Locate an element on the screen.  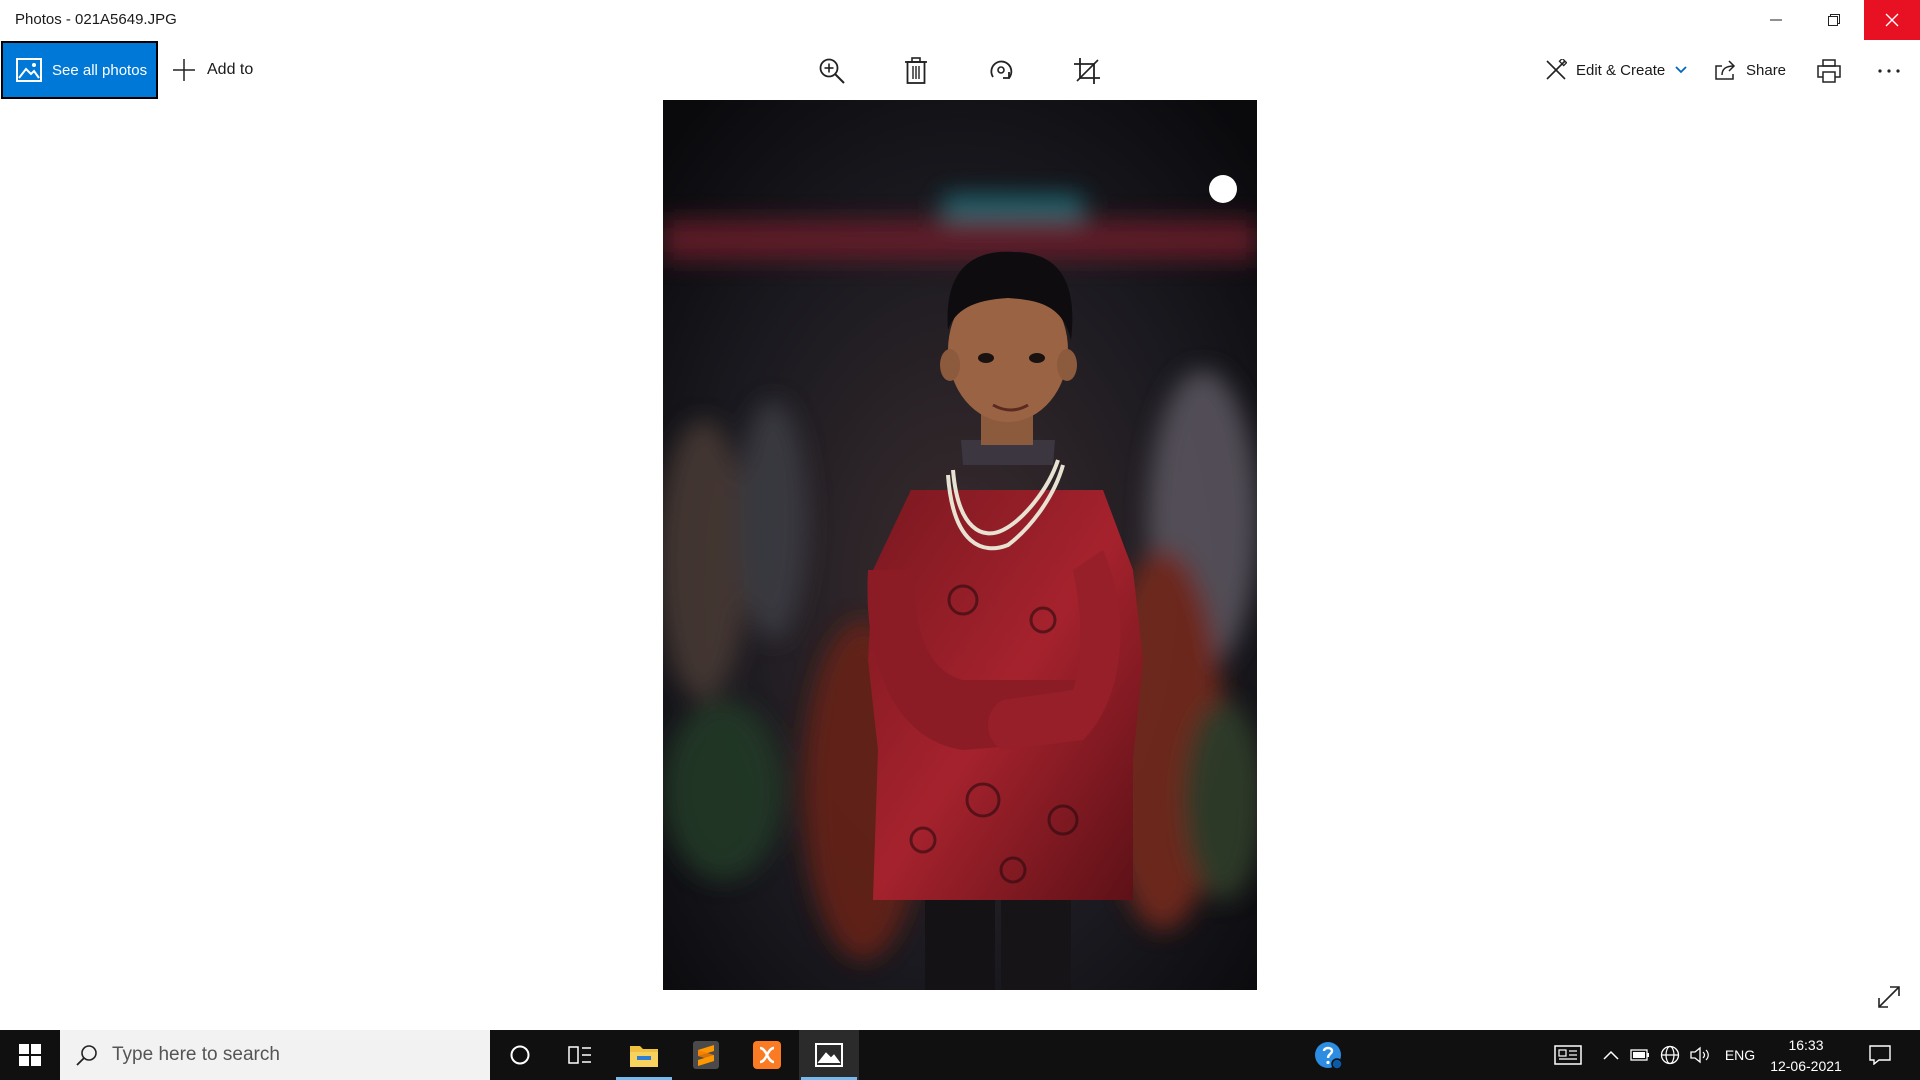
taskbar-get-help is located at coordinates (1328, 1055).